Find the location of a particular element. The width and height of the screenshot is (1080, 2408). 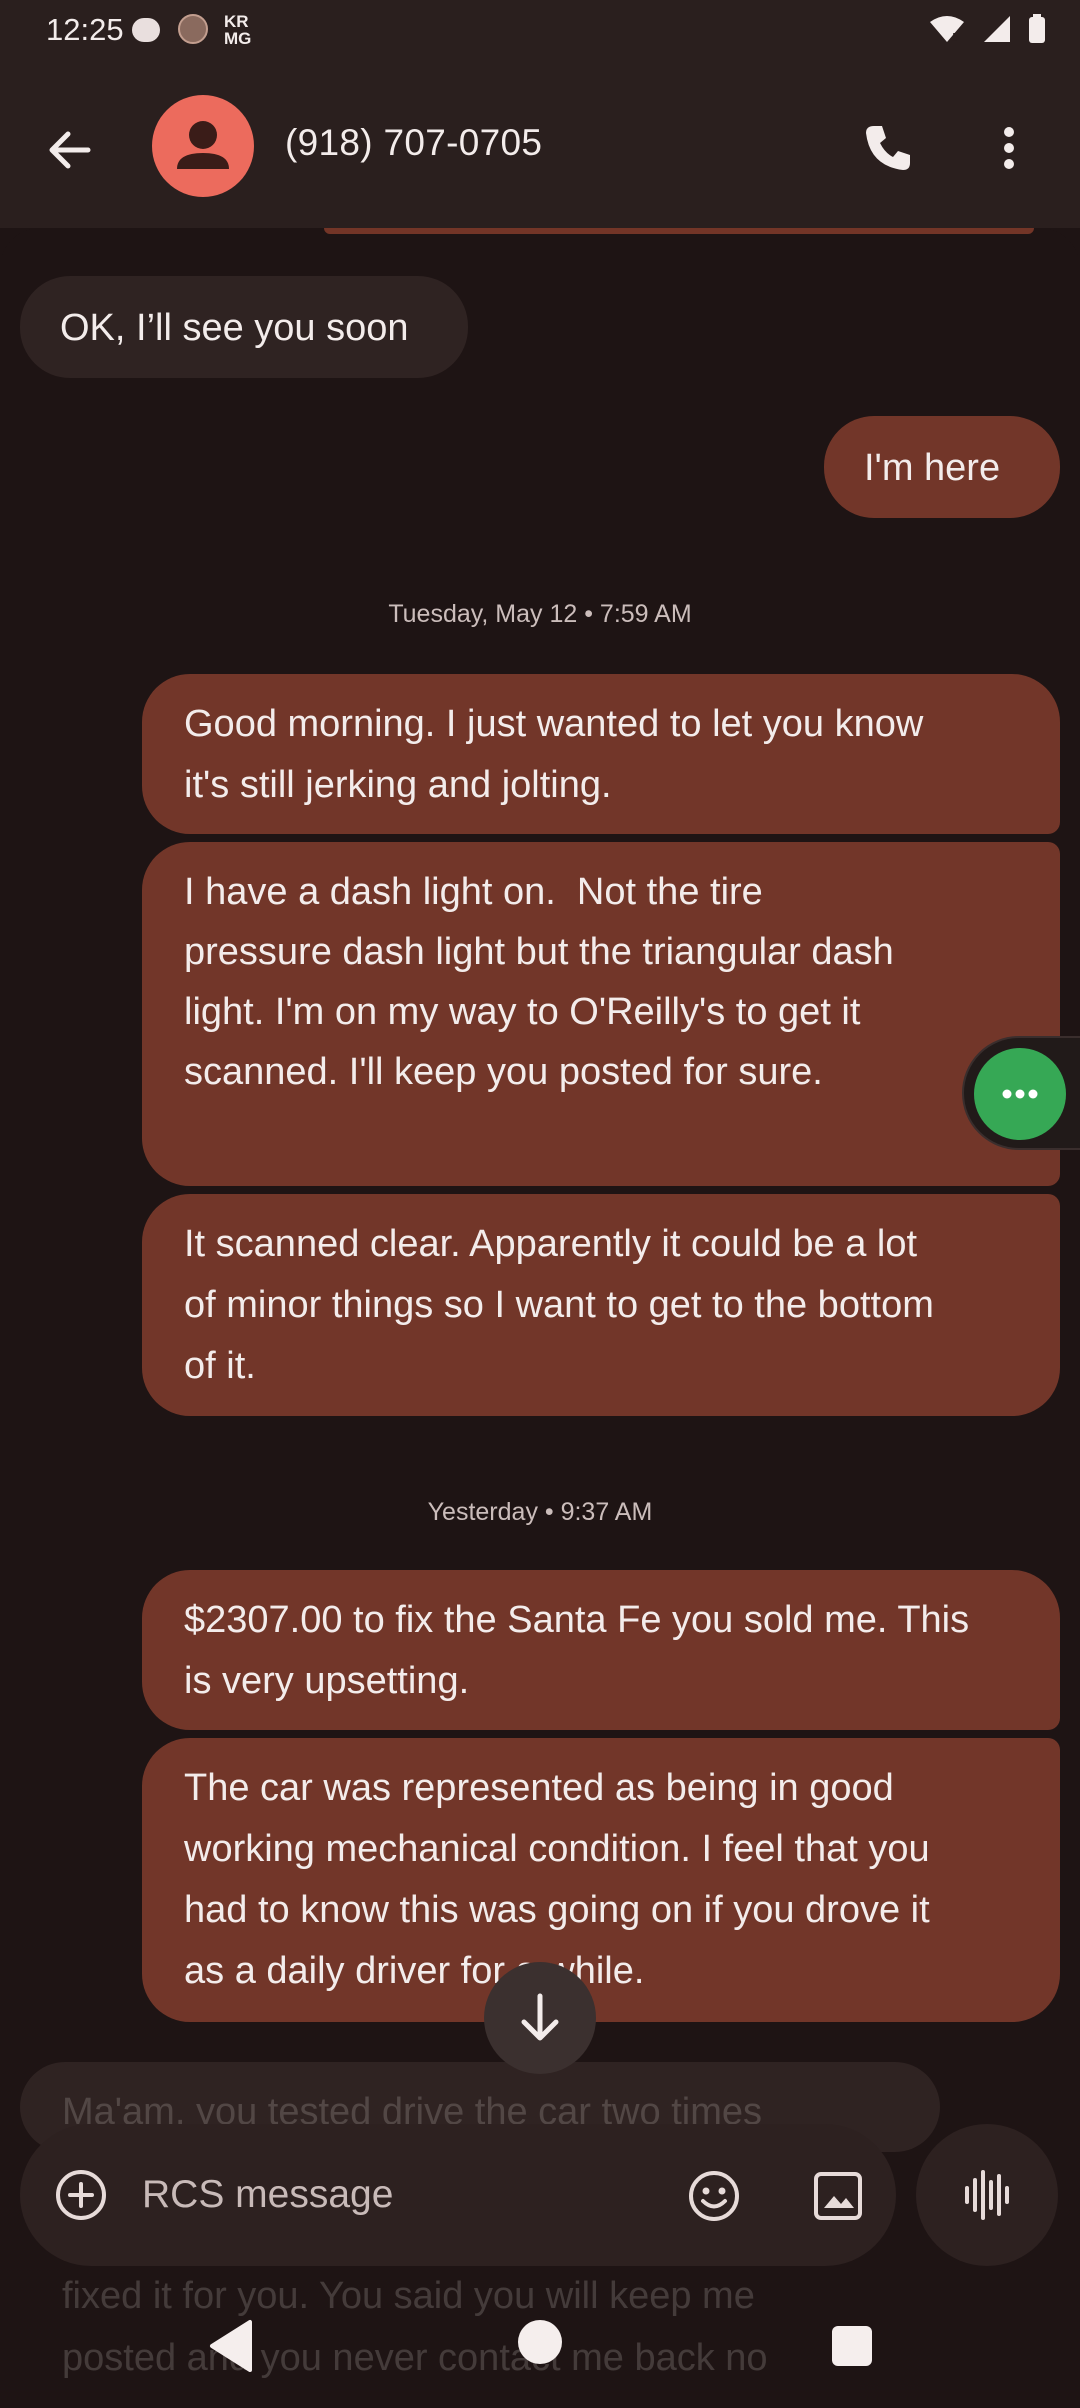

message-input is located at coordinates (402, 2195).